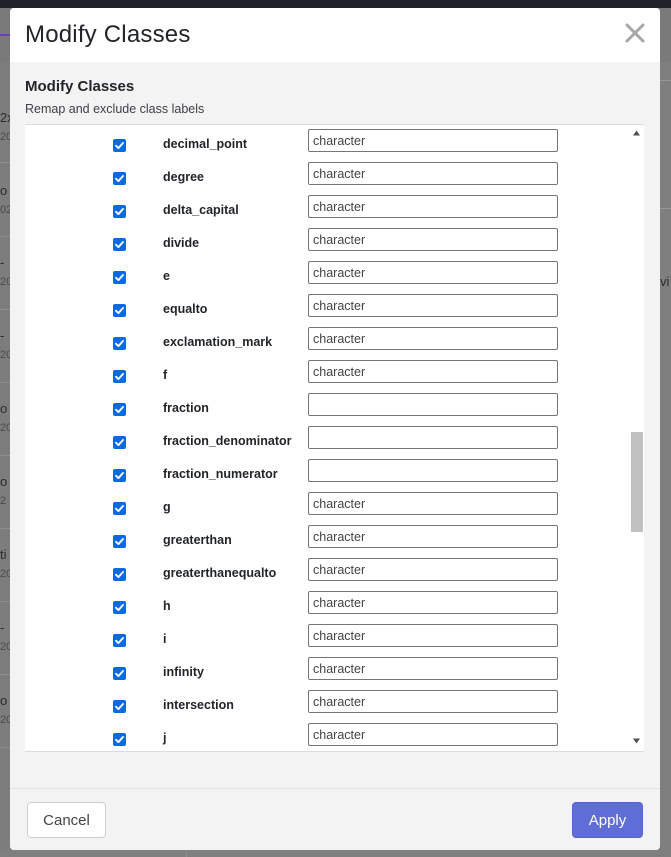  What do you see at coordinates (636, 741) in the screenshot?
I see `triangle-down-icon` at bounding box center [636, 741].